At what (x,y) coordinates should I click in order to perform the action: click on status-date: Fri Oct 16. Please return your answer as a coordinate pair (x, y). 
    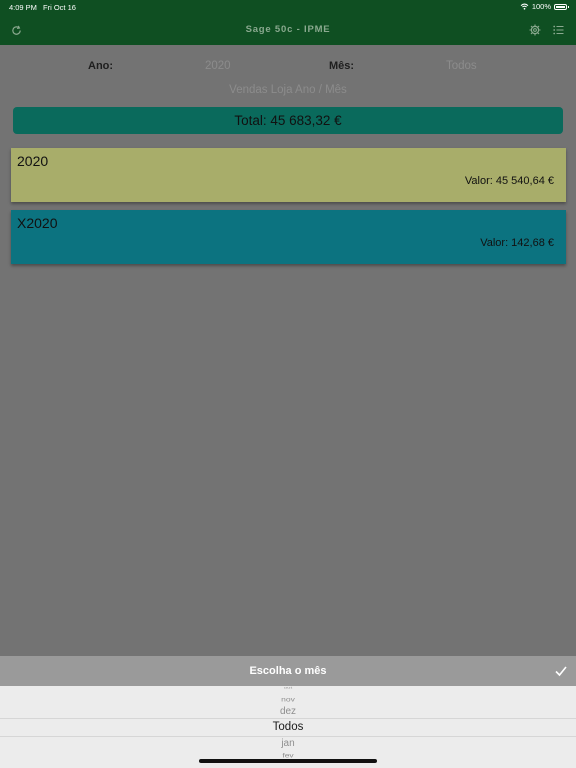
    Looking at the image, I should click on (59, 7).